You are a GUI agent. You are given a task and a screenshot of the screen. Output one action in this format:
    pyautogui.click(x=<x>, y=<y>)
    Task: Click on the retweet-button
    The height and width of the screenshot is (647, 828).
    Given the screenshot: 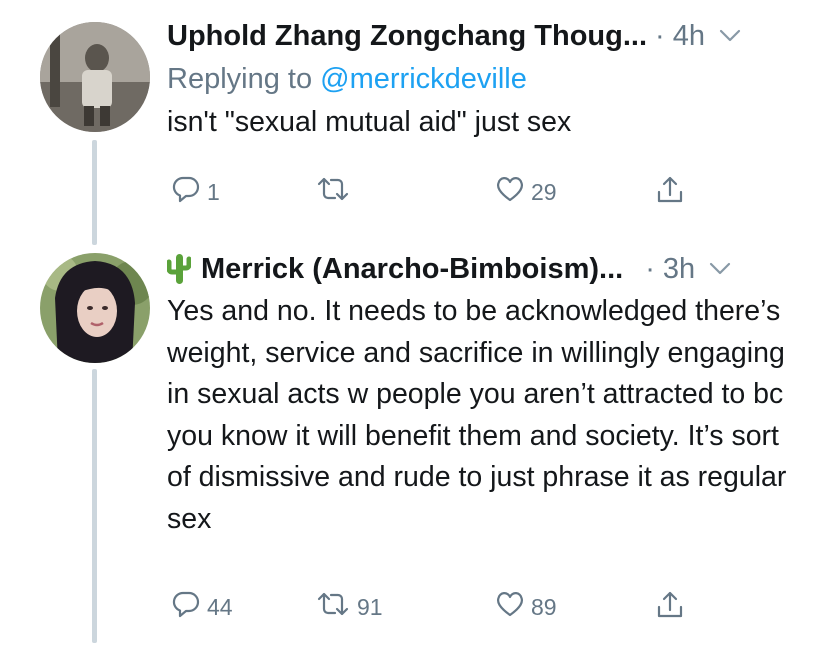 What is the action you would take?
    pyautogui.click(x=336, y=192)
    